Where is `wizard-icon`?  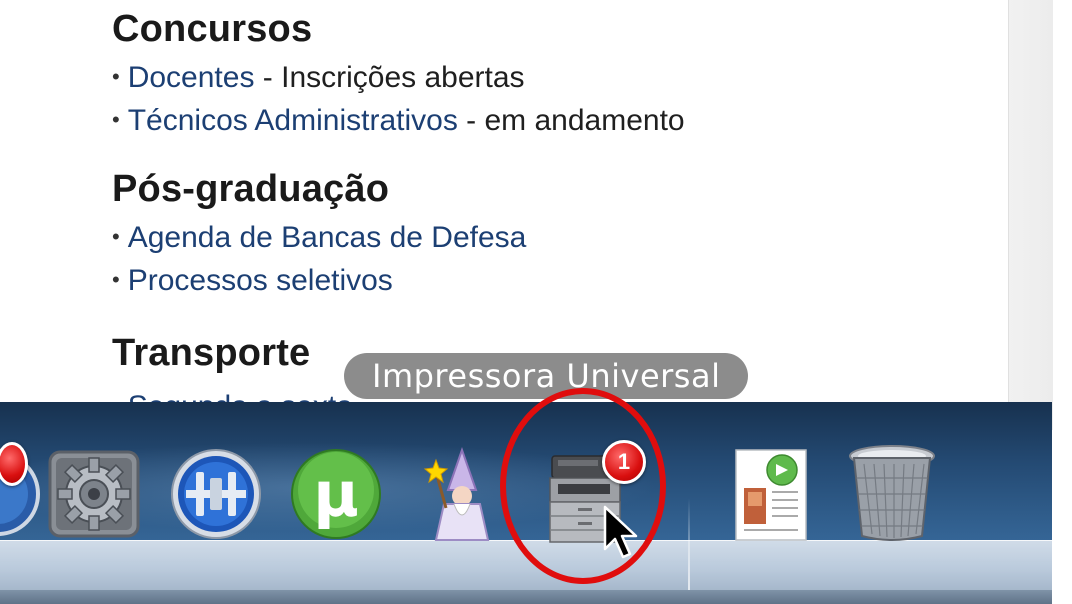
wizard-icon is located at coordinates (456, 493).